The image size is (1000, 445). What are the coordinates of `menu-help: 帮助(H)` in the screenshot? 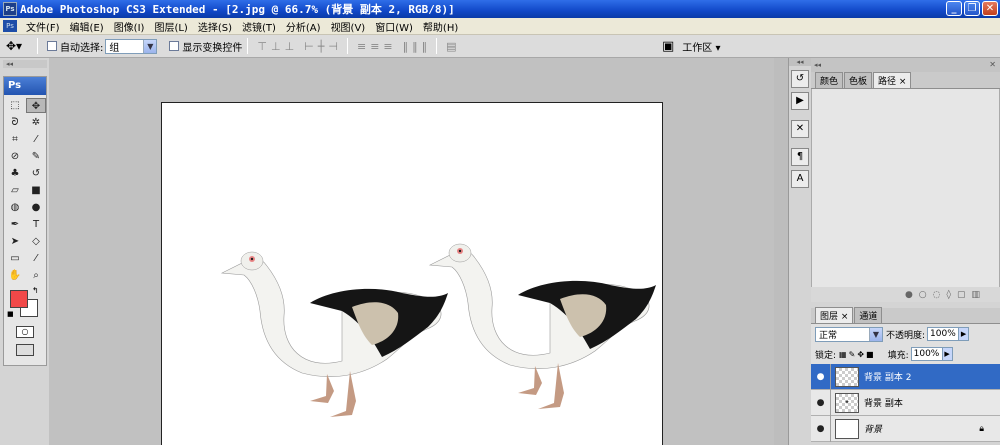 It's located at (440, 26).